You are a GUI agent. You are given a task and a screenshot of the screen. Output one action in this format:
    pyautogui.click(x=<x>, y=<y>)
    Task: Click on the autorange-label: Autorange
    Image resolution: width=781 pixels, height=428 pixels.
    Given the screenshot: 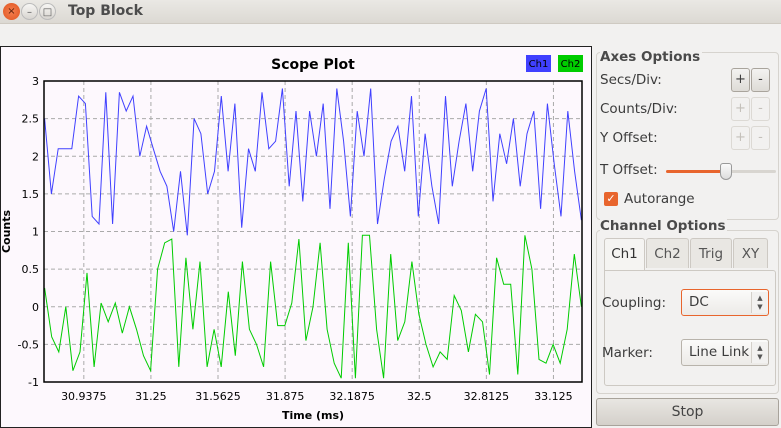 What is the action you would take?
    pyautogui.click(x=659, y=199)
    